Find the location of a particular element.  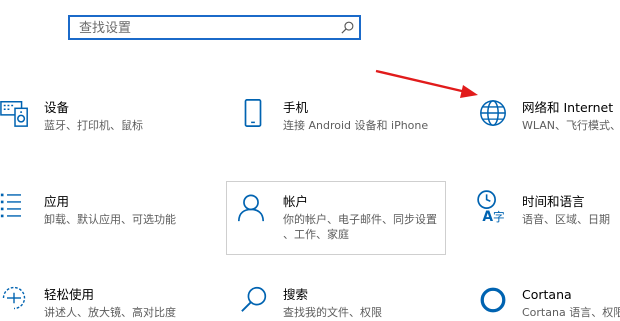

tile-cortana: Cortana Cortana 语言、权限 is located at coordinates (545, 297).